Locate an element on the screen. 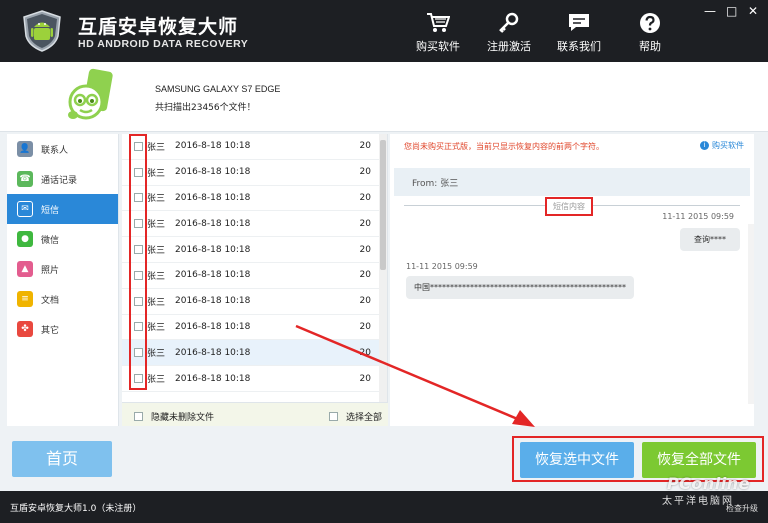 This screenshot has width=768, height=523. phone-icon: ☎ is located at coordinates (25, 179).